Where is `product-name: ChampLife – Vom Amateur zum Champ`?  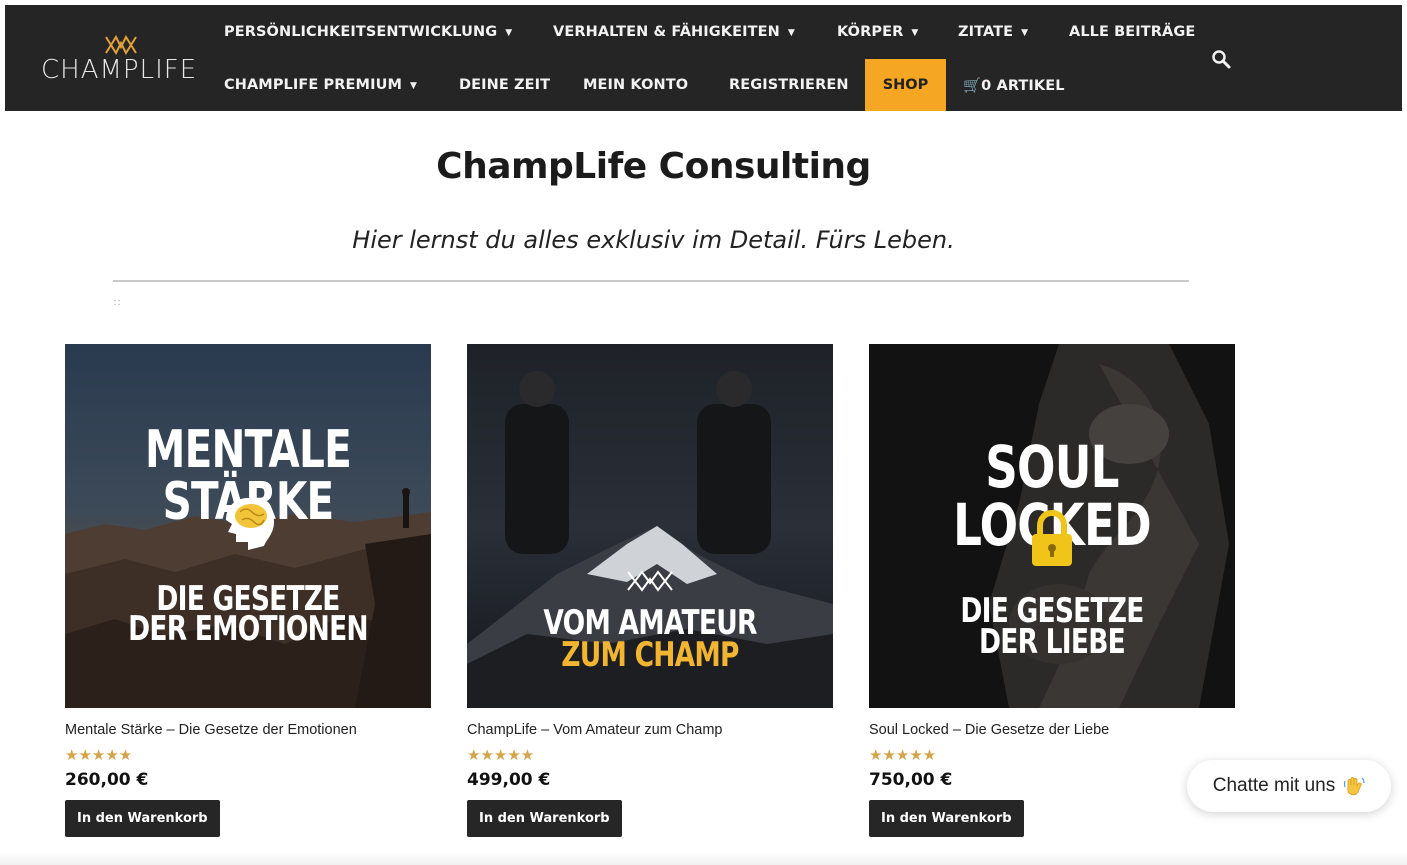 product-name: ChampLife – Vom Amateur zum Champ is located at coordinates (650, 730).